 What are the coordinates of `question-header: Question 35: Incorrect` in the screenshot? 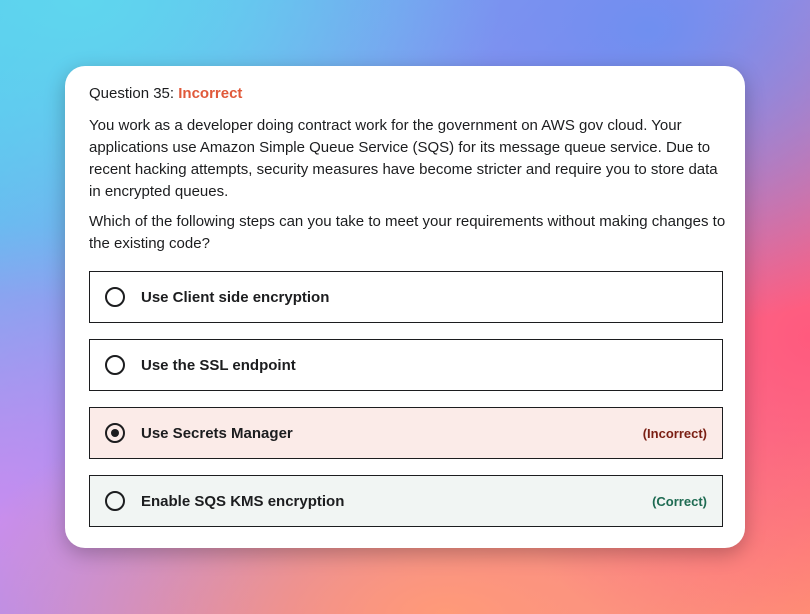 It's located at (165, 93).